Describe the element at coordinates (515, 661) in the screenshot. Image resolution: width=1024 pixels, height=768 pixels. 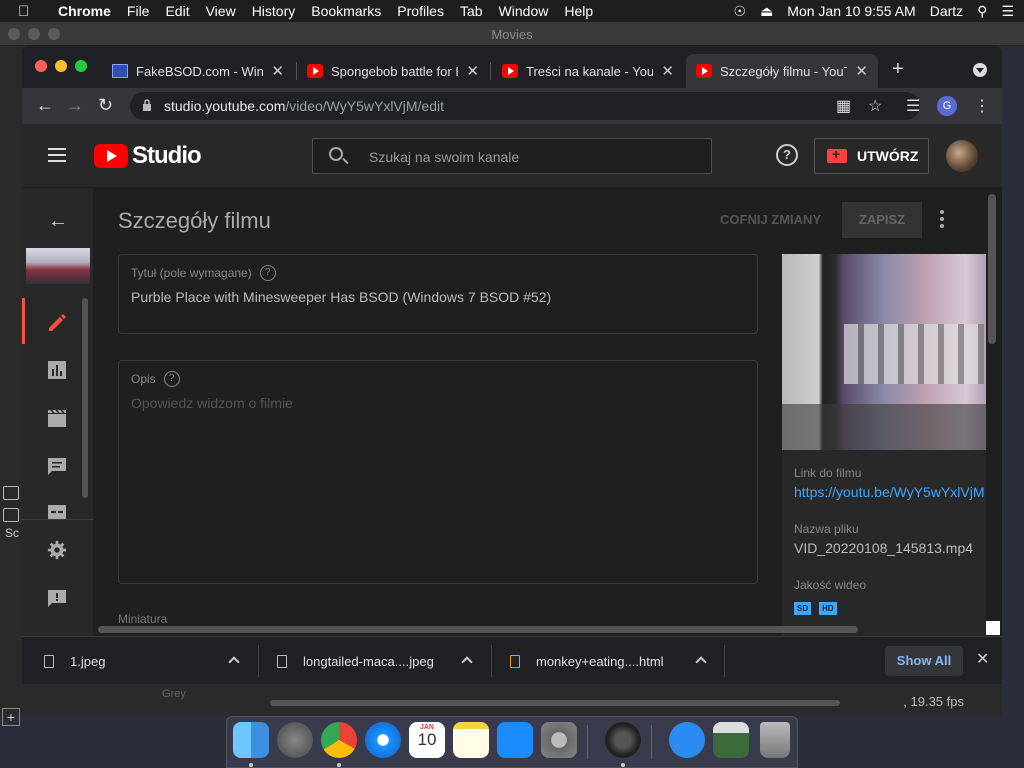
I see `html-file-icon` at that location.